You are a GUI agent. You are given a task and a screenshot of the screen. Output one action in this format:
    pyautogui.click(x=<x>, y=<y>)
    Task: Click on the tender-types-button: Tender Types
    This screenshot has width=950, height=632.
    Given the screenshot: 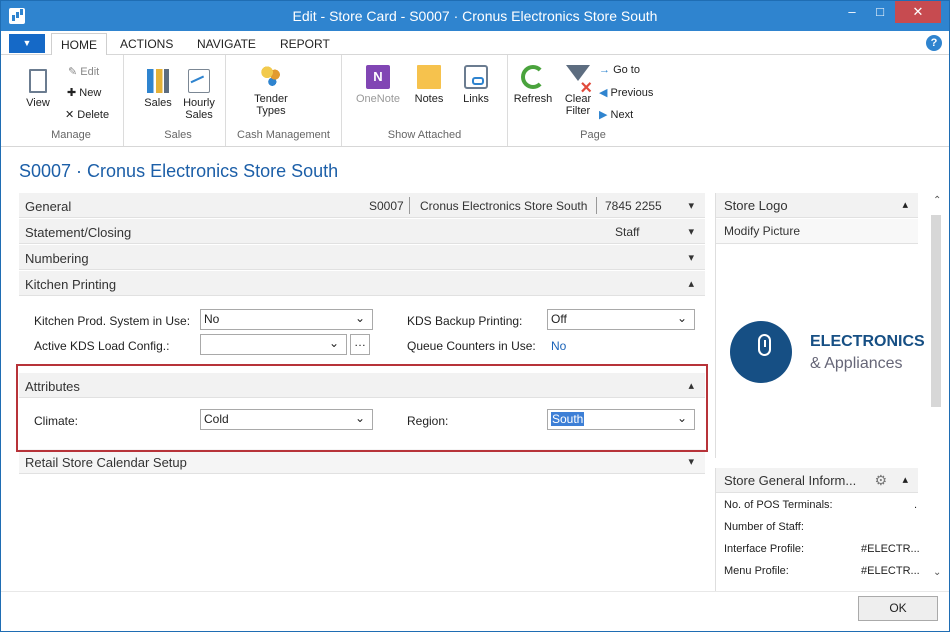 What is the action you would take?
    pyautogui.click(x=271, y=91)
    